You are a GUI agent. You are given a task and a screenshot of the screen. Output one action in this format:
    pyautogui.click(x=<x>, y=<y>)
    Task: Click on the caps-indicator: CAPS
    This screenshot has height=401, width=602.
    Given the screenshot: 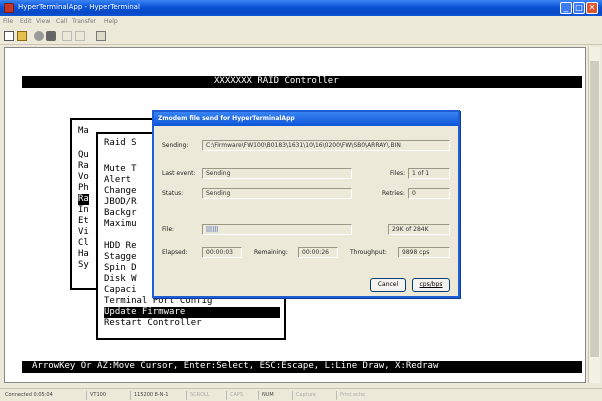 What is the action you would take?
    pyautogui.click(x=240, y=395)
    